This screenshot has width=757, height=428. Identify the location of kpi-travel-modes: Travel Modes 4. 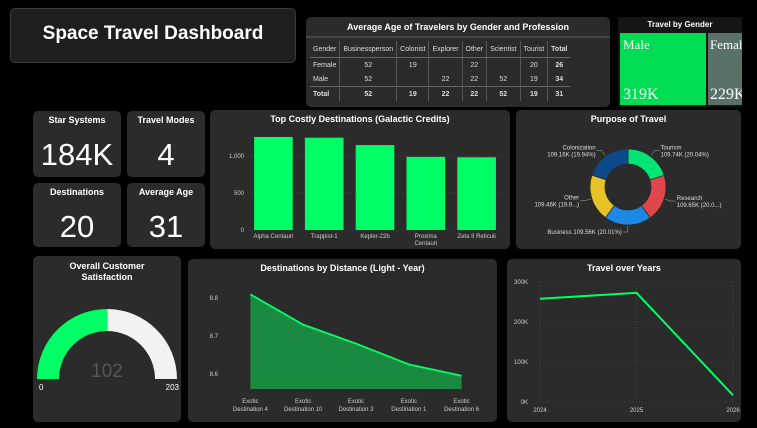
(166, 144).